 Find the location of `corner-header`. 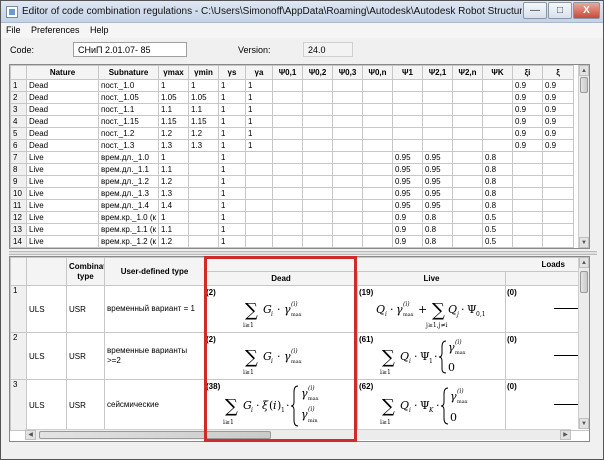

corner-header is located at coordinates (18, 72).